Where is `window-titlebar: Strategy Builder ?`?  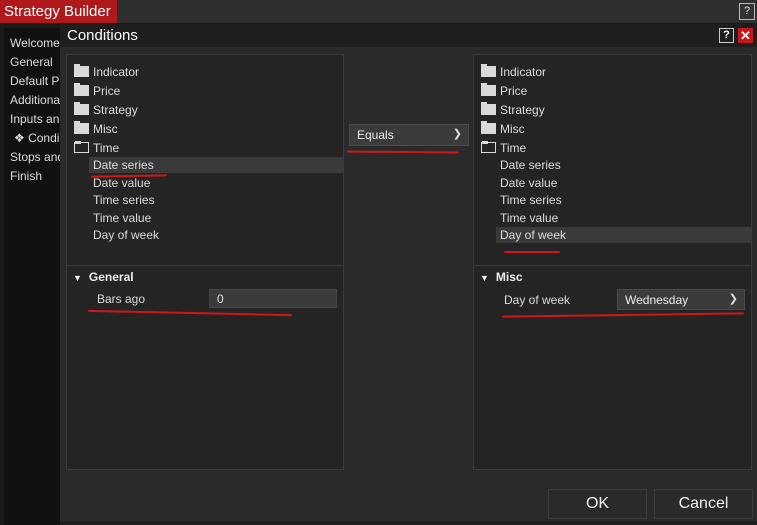
window-titlebar: Strategy Builder ? is located at coordinates (378, 11).